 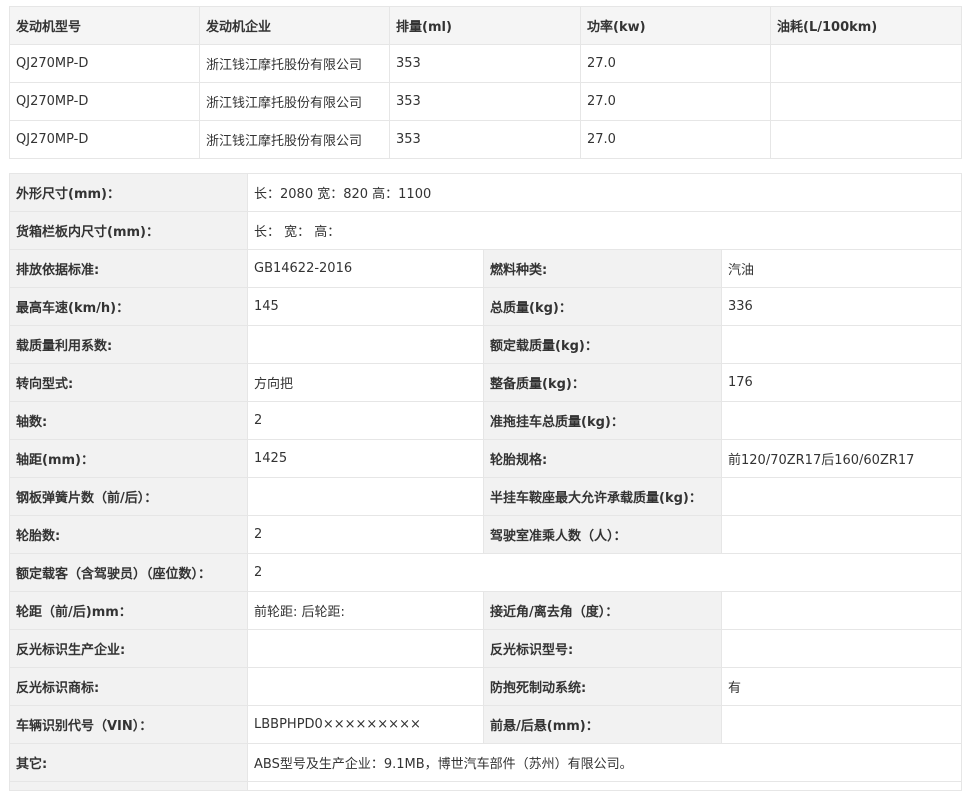 I want to click on total-mass-label: 总质量(kg)：, so click(x=602, y=306).